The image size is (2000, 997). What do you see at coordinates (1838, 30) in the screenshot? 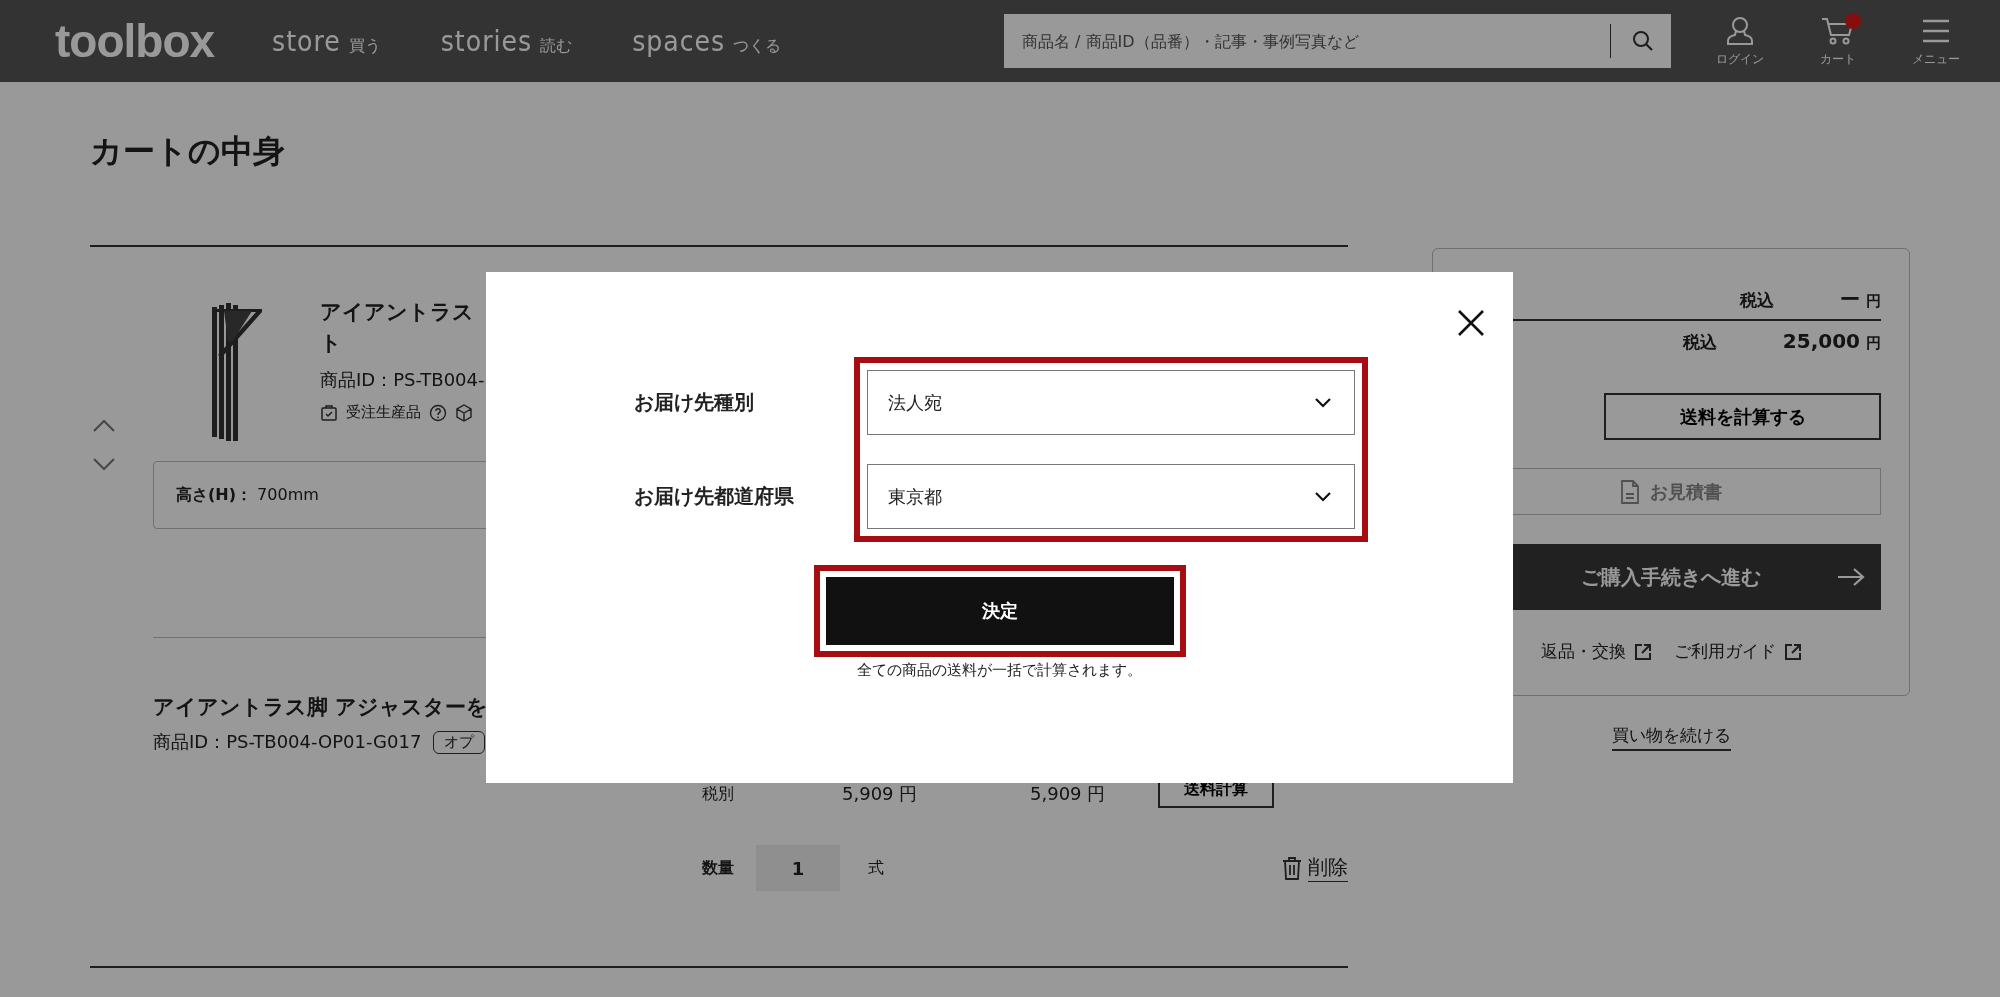
I see `cart-icon` at bounding box center [1838, 30].